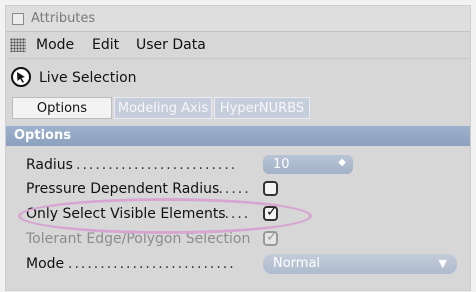 This screenshot has height=292, width=476. I want to click on tab-hypernurbs: HyperNURBS, so click(262, 108).